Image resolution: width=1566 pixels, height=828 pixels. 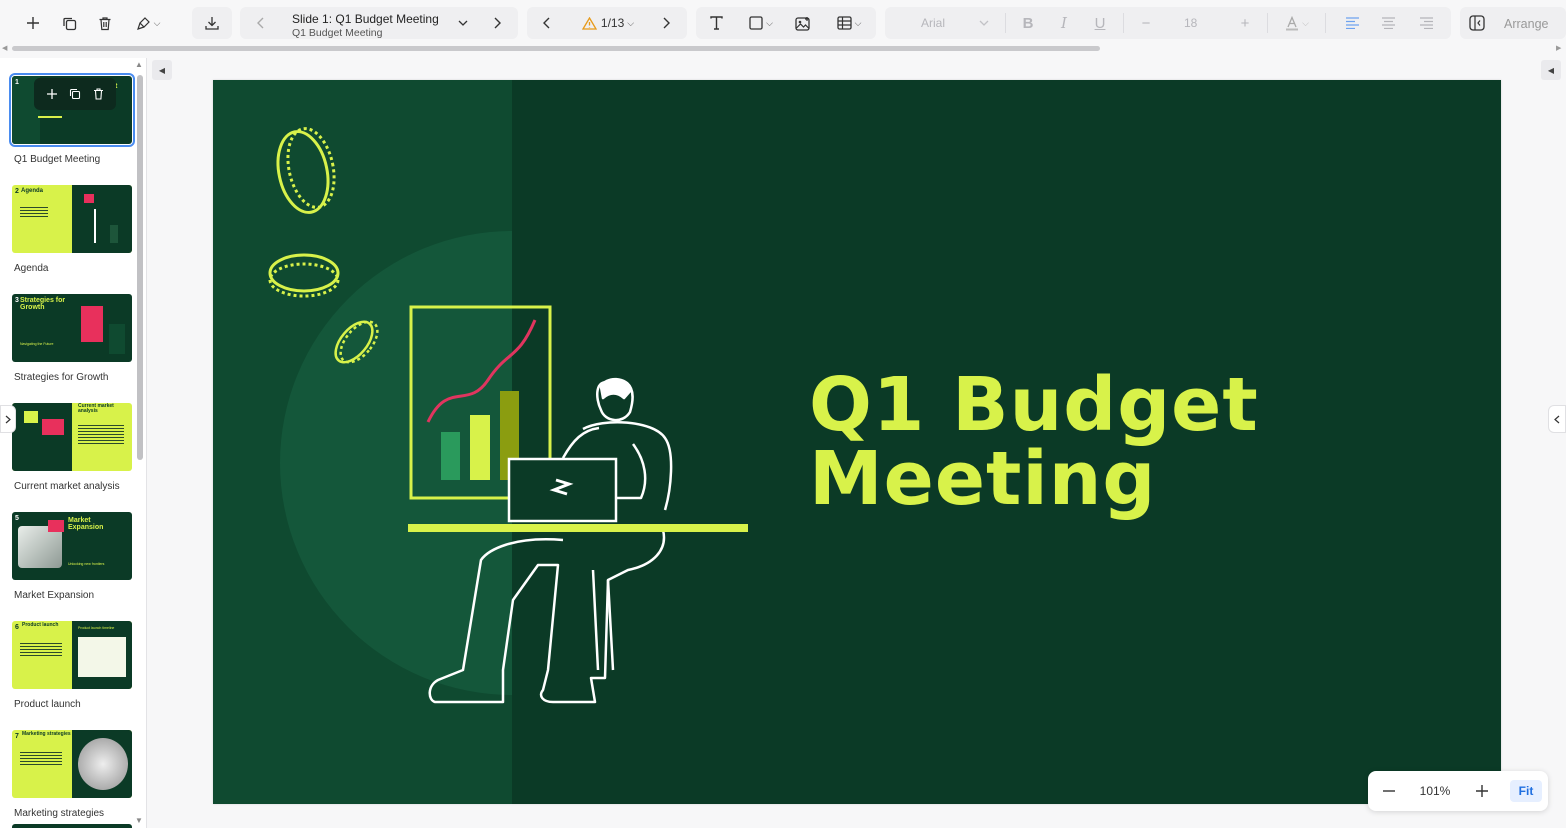 I want to click on thumb-photo, so click(x=40, y=547).